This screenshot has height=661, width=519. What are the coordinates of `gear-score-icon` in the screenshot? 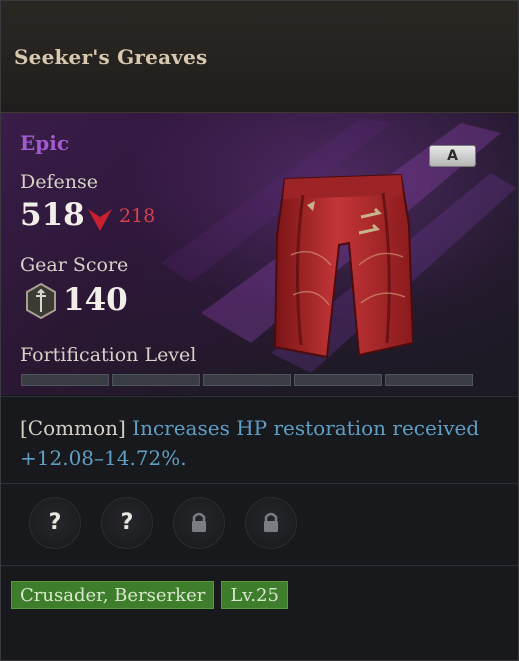 It's located at (41, 301).